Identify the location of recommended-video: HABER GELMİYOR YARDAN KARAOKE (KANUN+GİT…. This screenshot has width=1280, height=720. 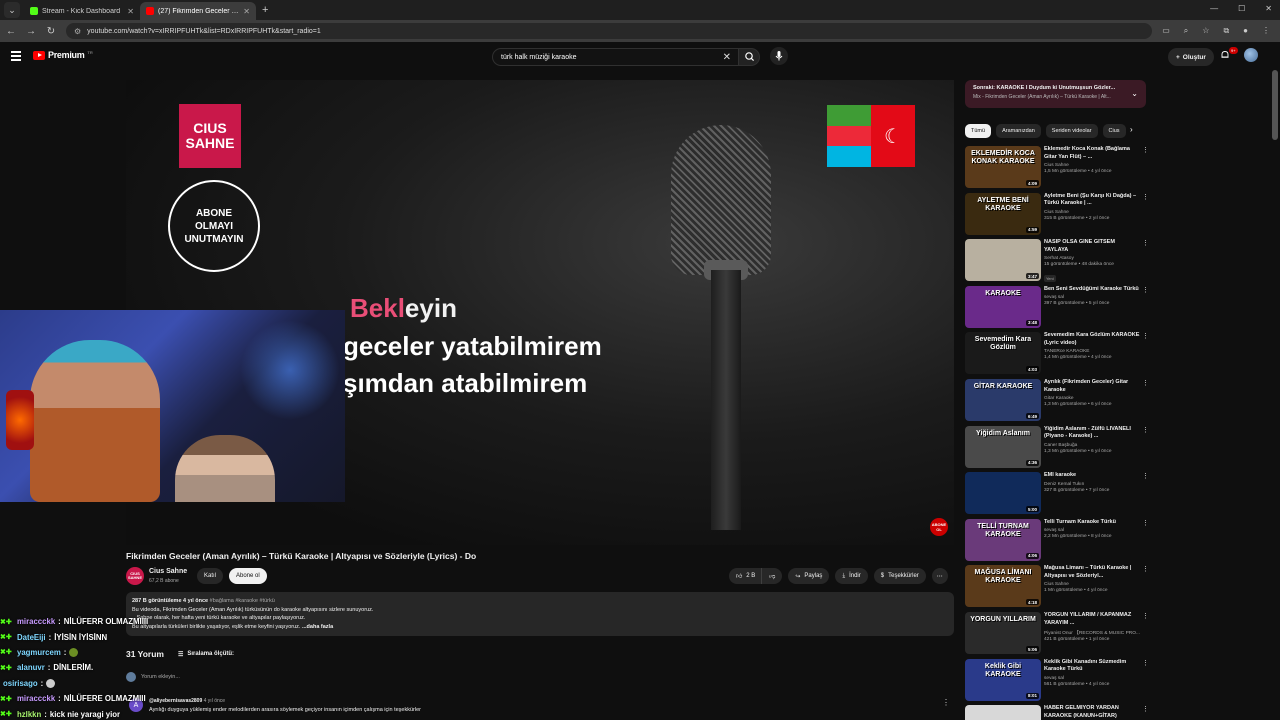
(1060, 712).